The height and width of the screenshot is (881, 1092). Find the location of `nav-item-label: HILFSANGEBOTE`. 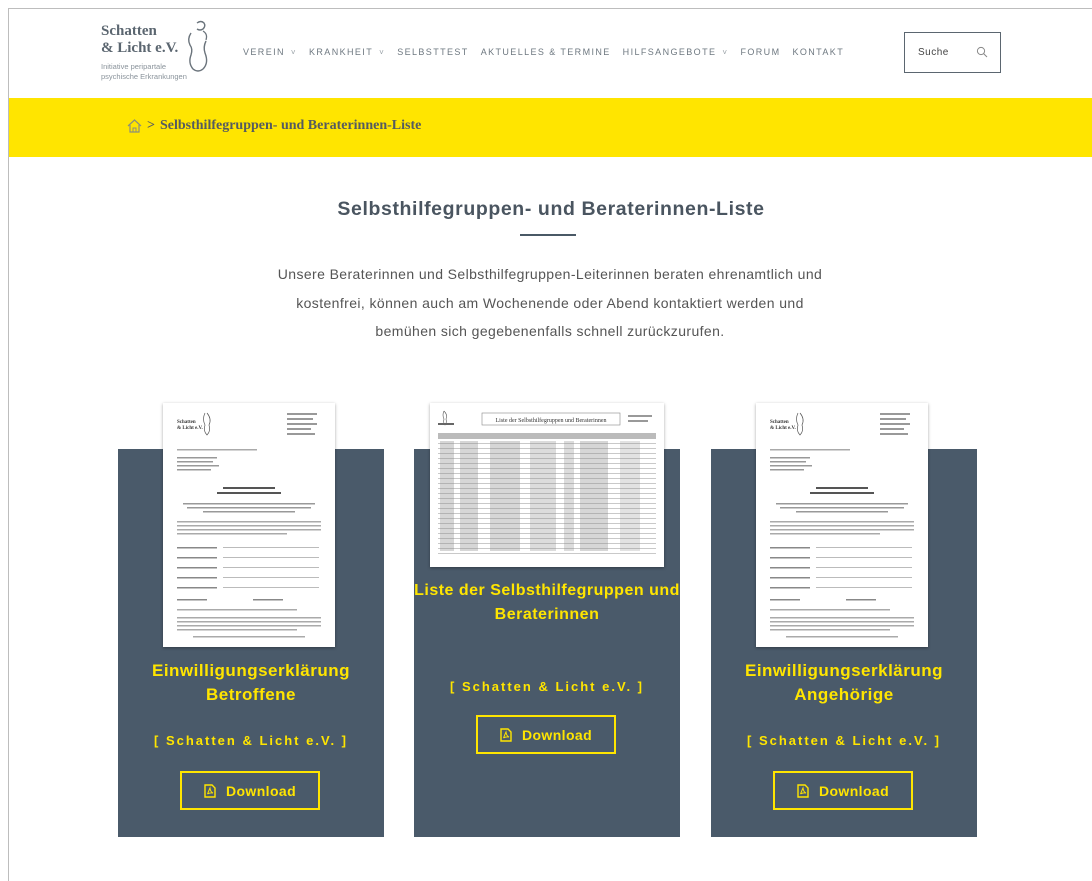

nav-item-label: HILFSANGEBOTE is located at coordinates (669, 52).